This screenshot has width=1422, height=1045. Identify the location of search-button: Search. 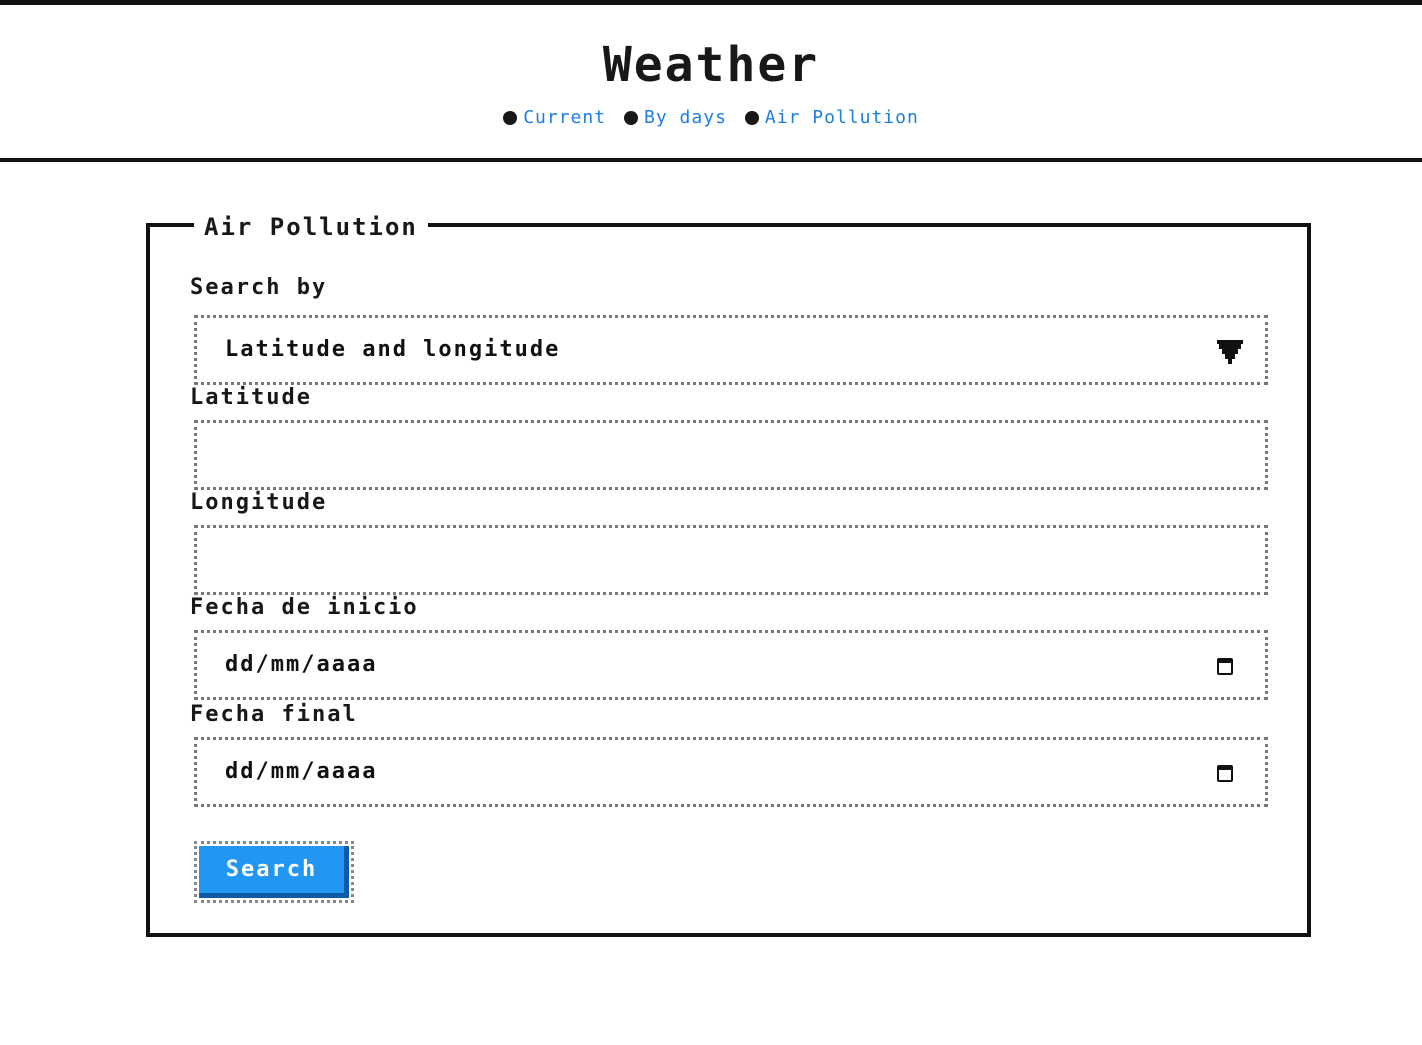
(274, 872).